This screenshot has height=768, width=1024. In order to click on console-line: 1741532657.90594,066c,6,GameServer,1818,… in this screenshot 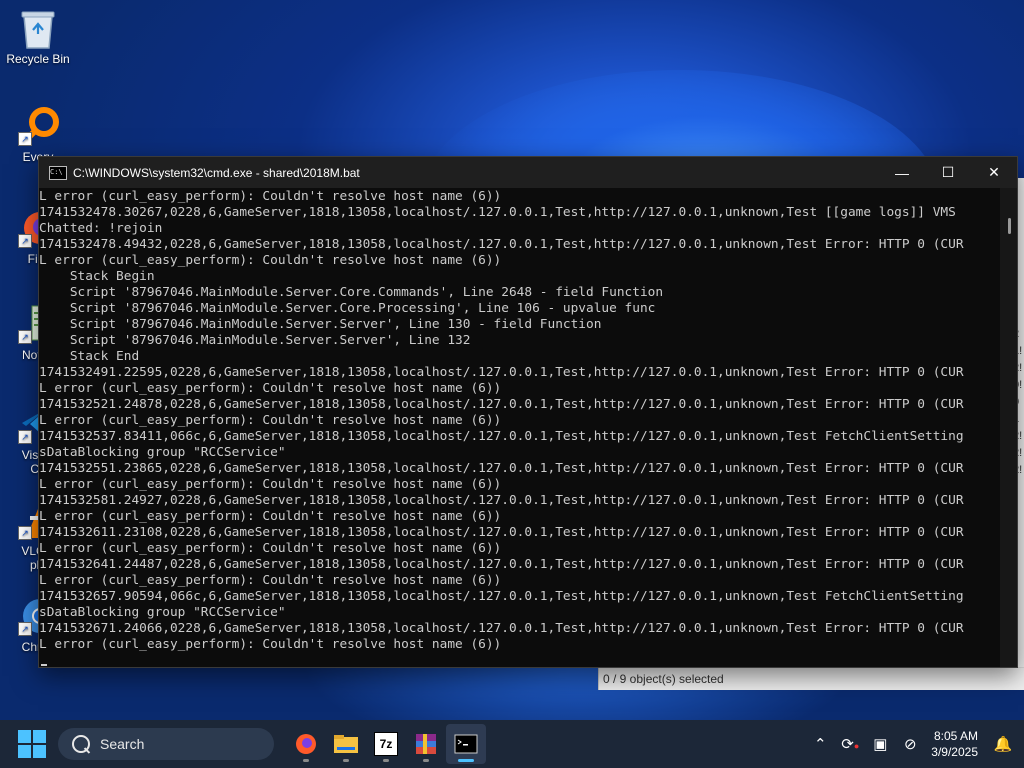, I will do `click(501, 596)`.